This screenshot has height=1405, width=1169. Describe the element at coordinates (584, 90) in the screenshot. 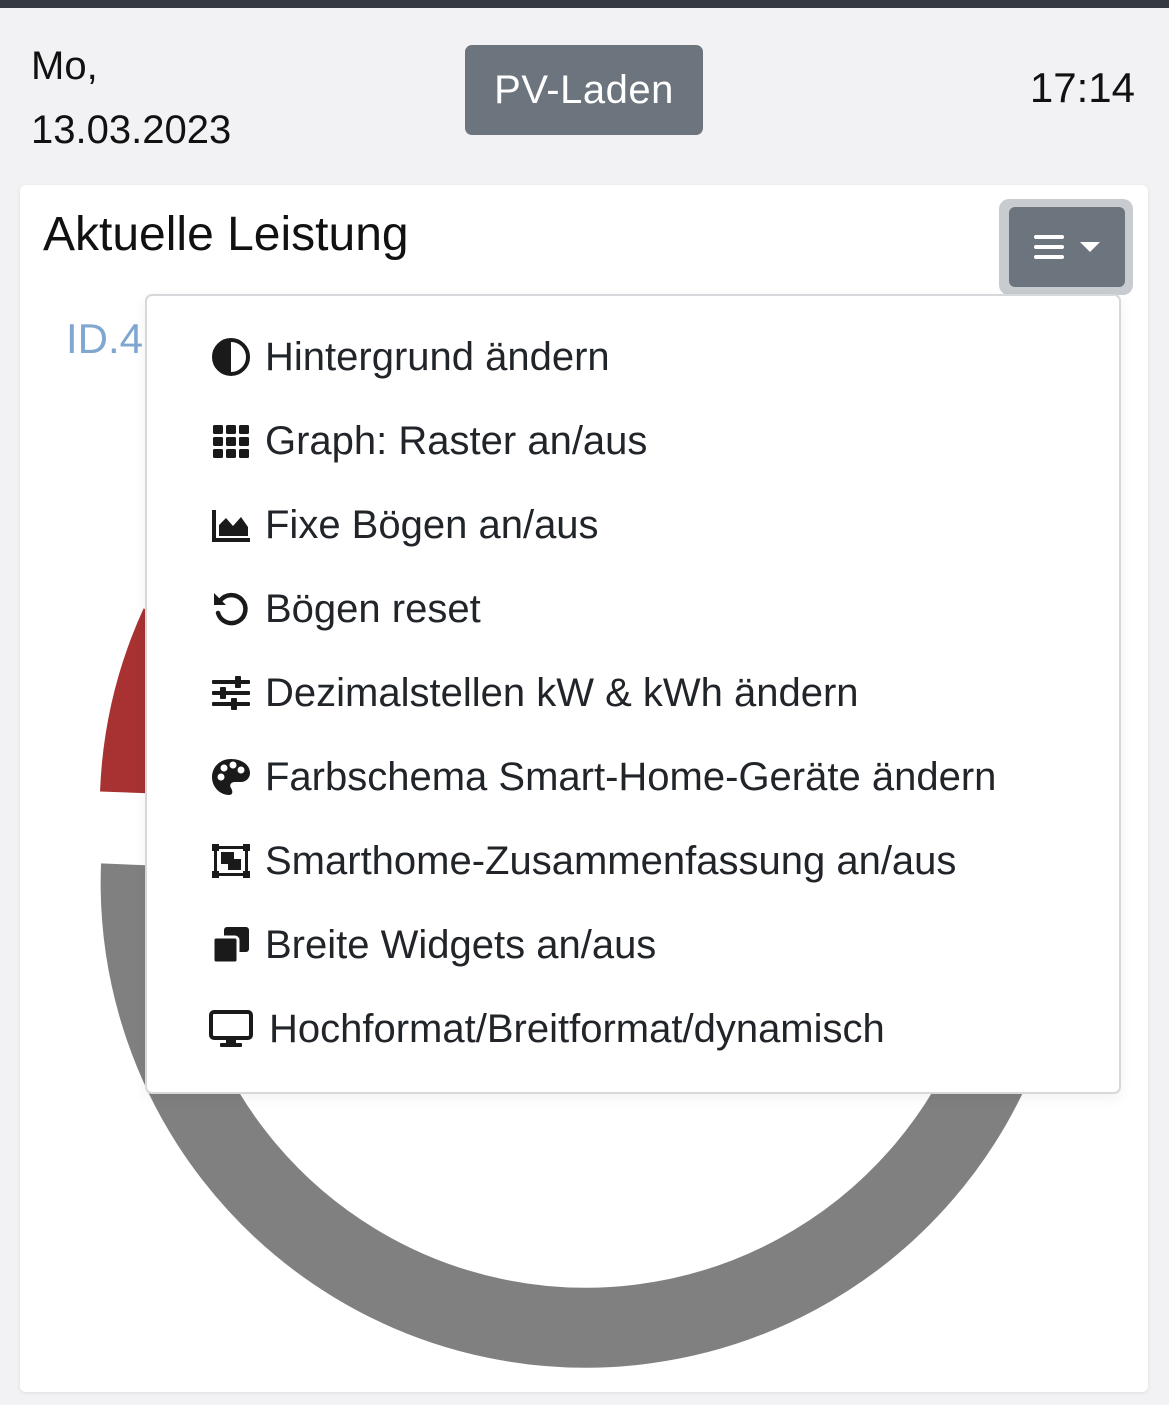

I see `charge-mode-button: PV-Laden` at that location.